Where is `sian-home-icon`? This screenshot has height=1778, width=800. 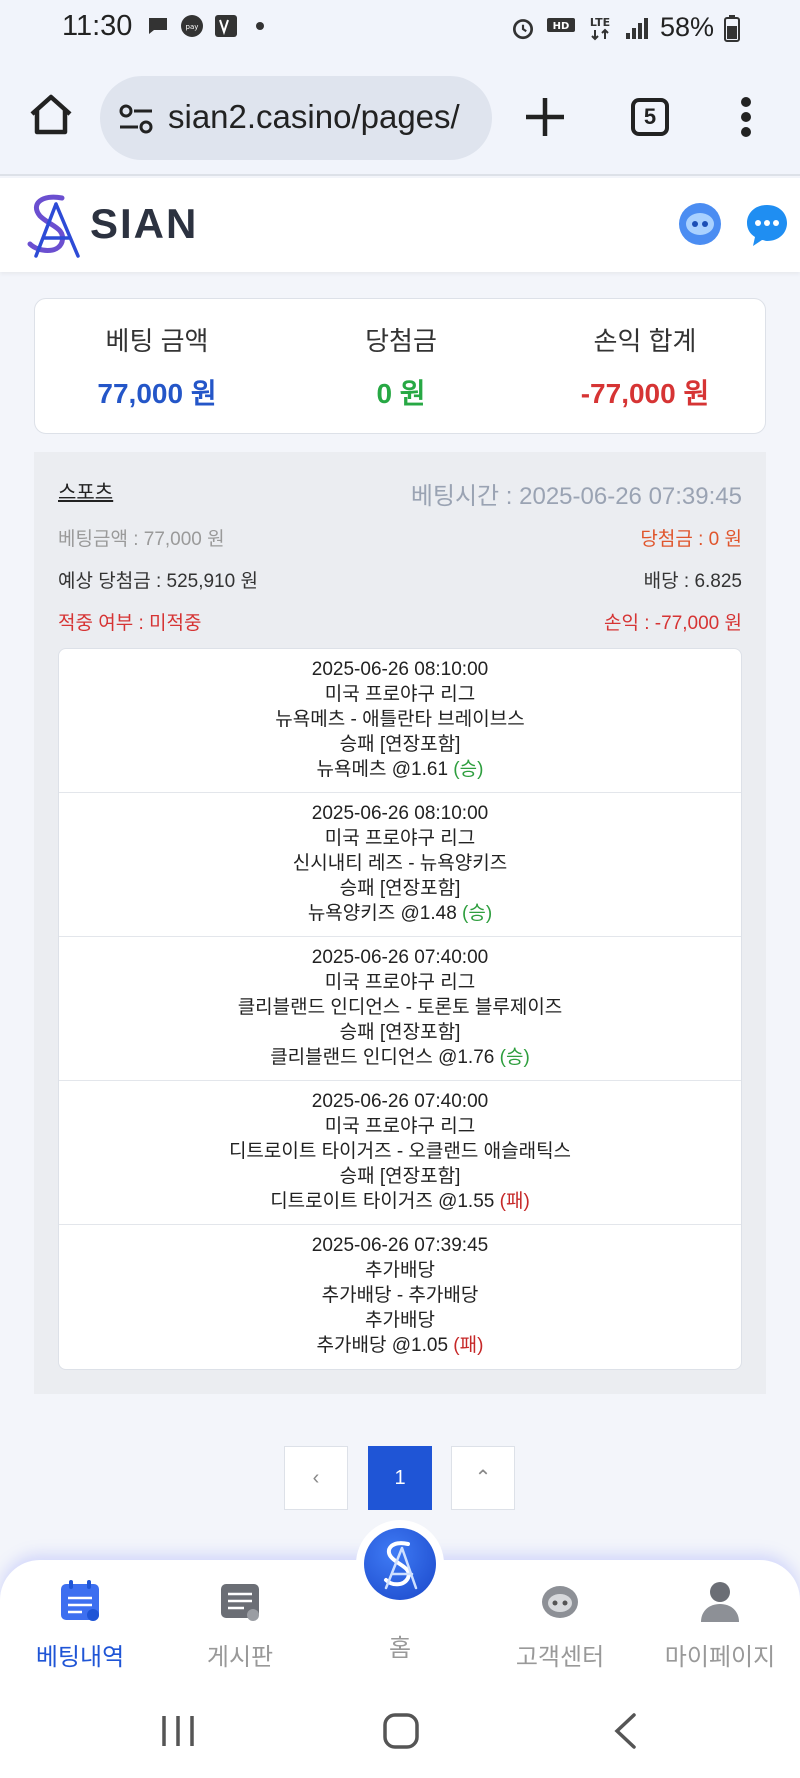
sian-home-icon is located at coordinates (401, 1565).